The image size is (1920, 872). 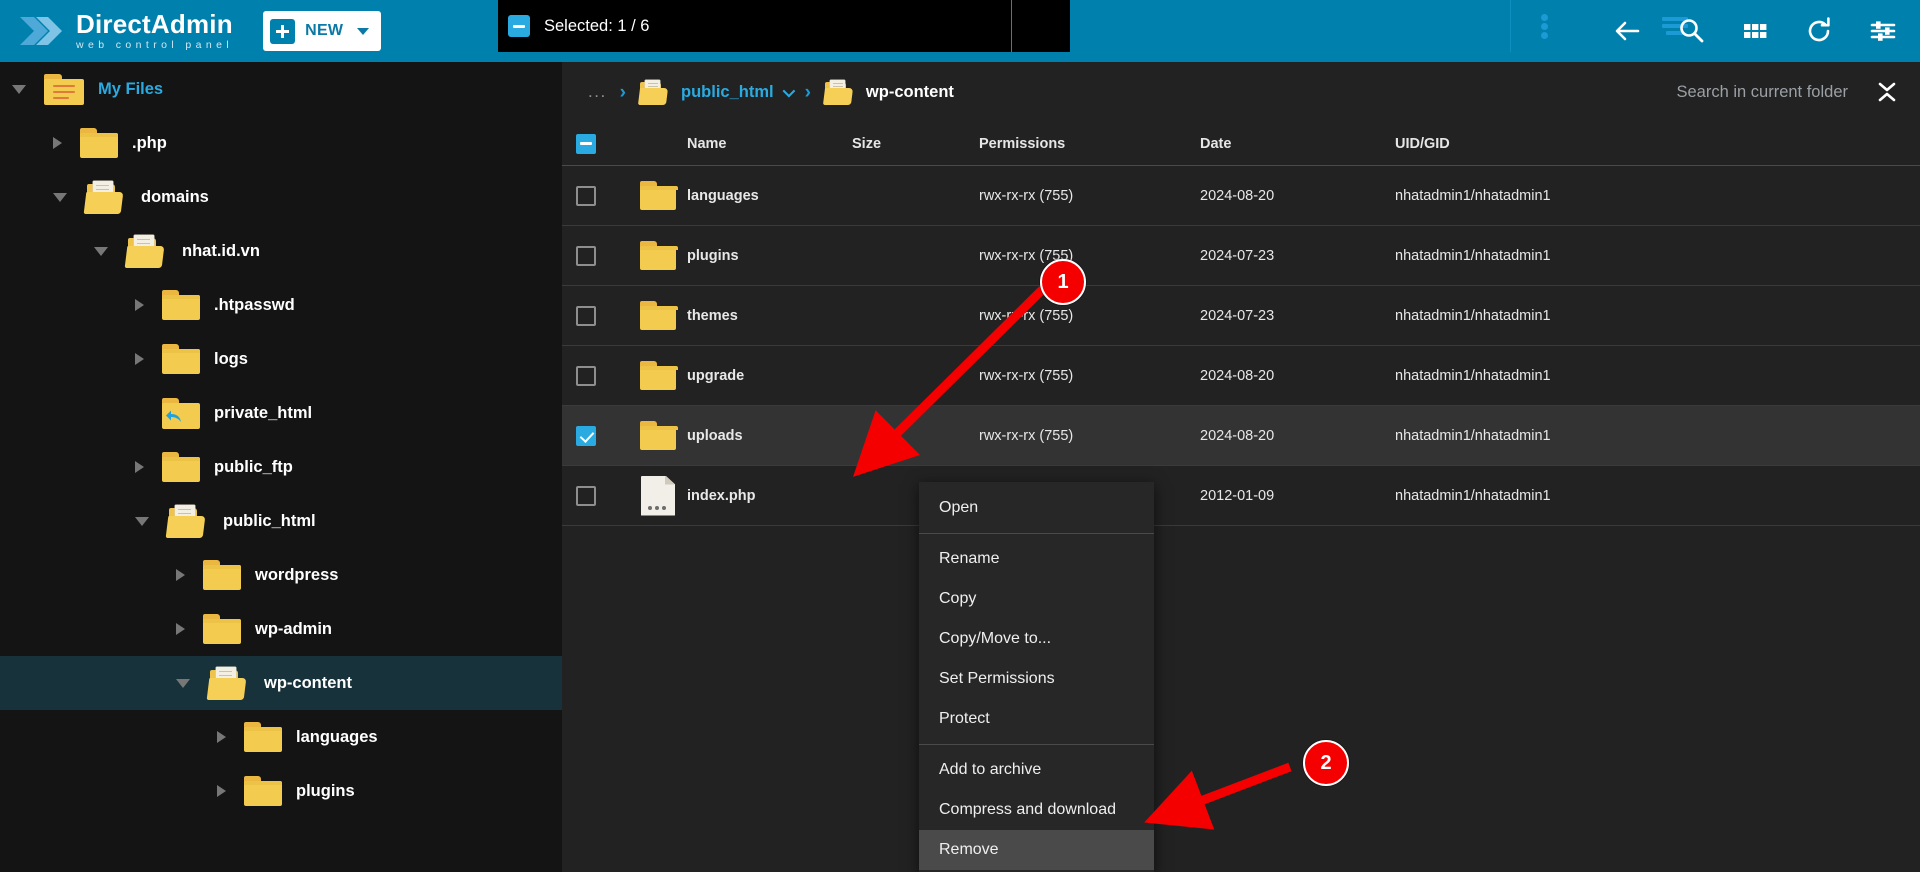 I want to click on sidebar-item-plugins: plugins, so click(x=281, y=791).